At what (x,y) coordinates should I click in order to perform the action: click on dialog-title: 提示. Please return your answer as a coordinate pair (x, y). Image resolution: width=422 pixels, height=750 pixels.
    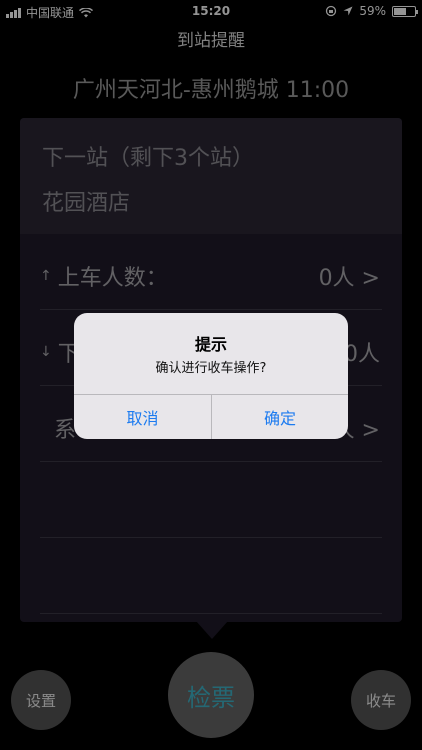
    Looking at the image, I should click on (210, 344).